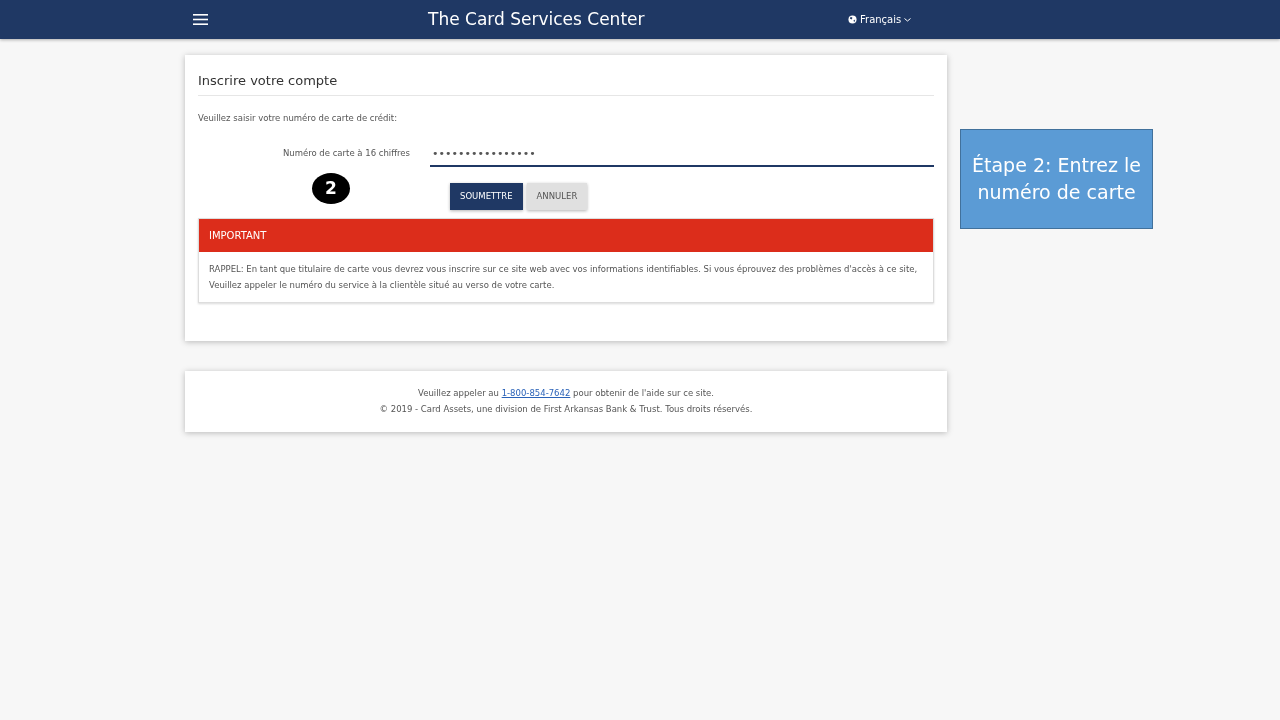 The width and height of the screenshot is (1280, 720). What do you see at coordinates (200, 19) in the screenshot?
I see `menu-icon` at bounding box center [200, 19].